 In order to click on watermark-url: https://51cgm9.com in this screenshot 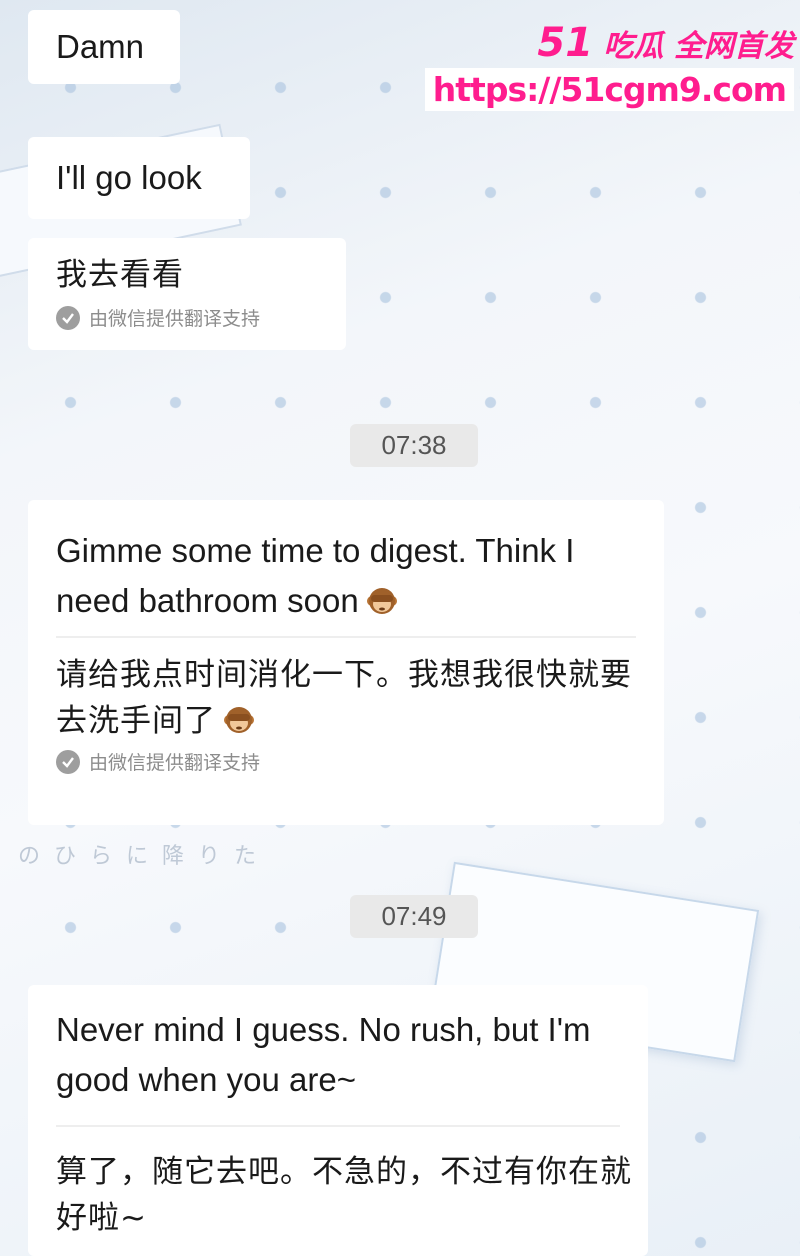, I will do `click(609, 89)`.